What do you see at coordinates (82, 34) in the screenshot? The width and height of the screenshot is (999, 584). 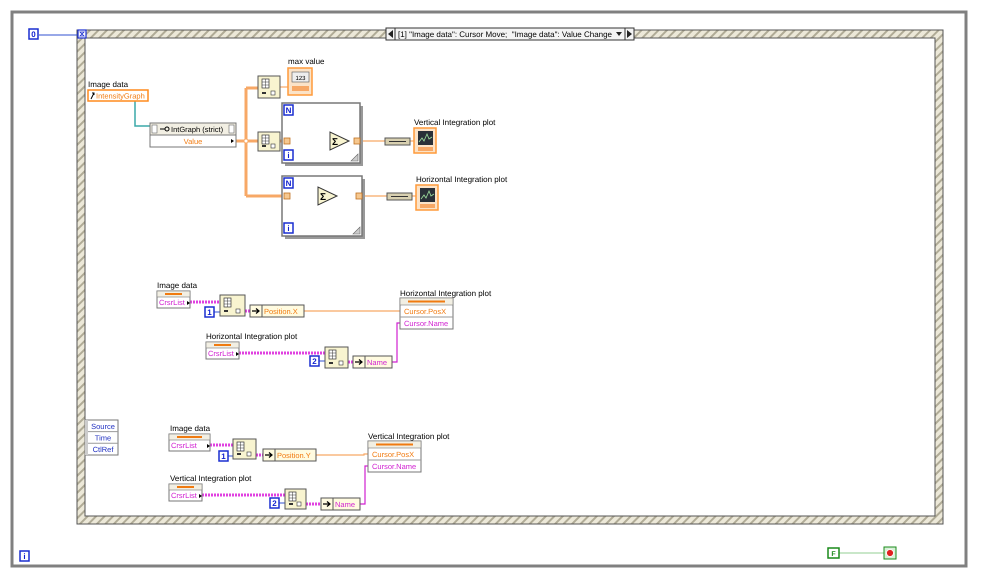 I see `hourglass-icon` at bounding box center [82, 34].